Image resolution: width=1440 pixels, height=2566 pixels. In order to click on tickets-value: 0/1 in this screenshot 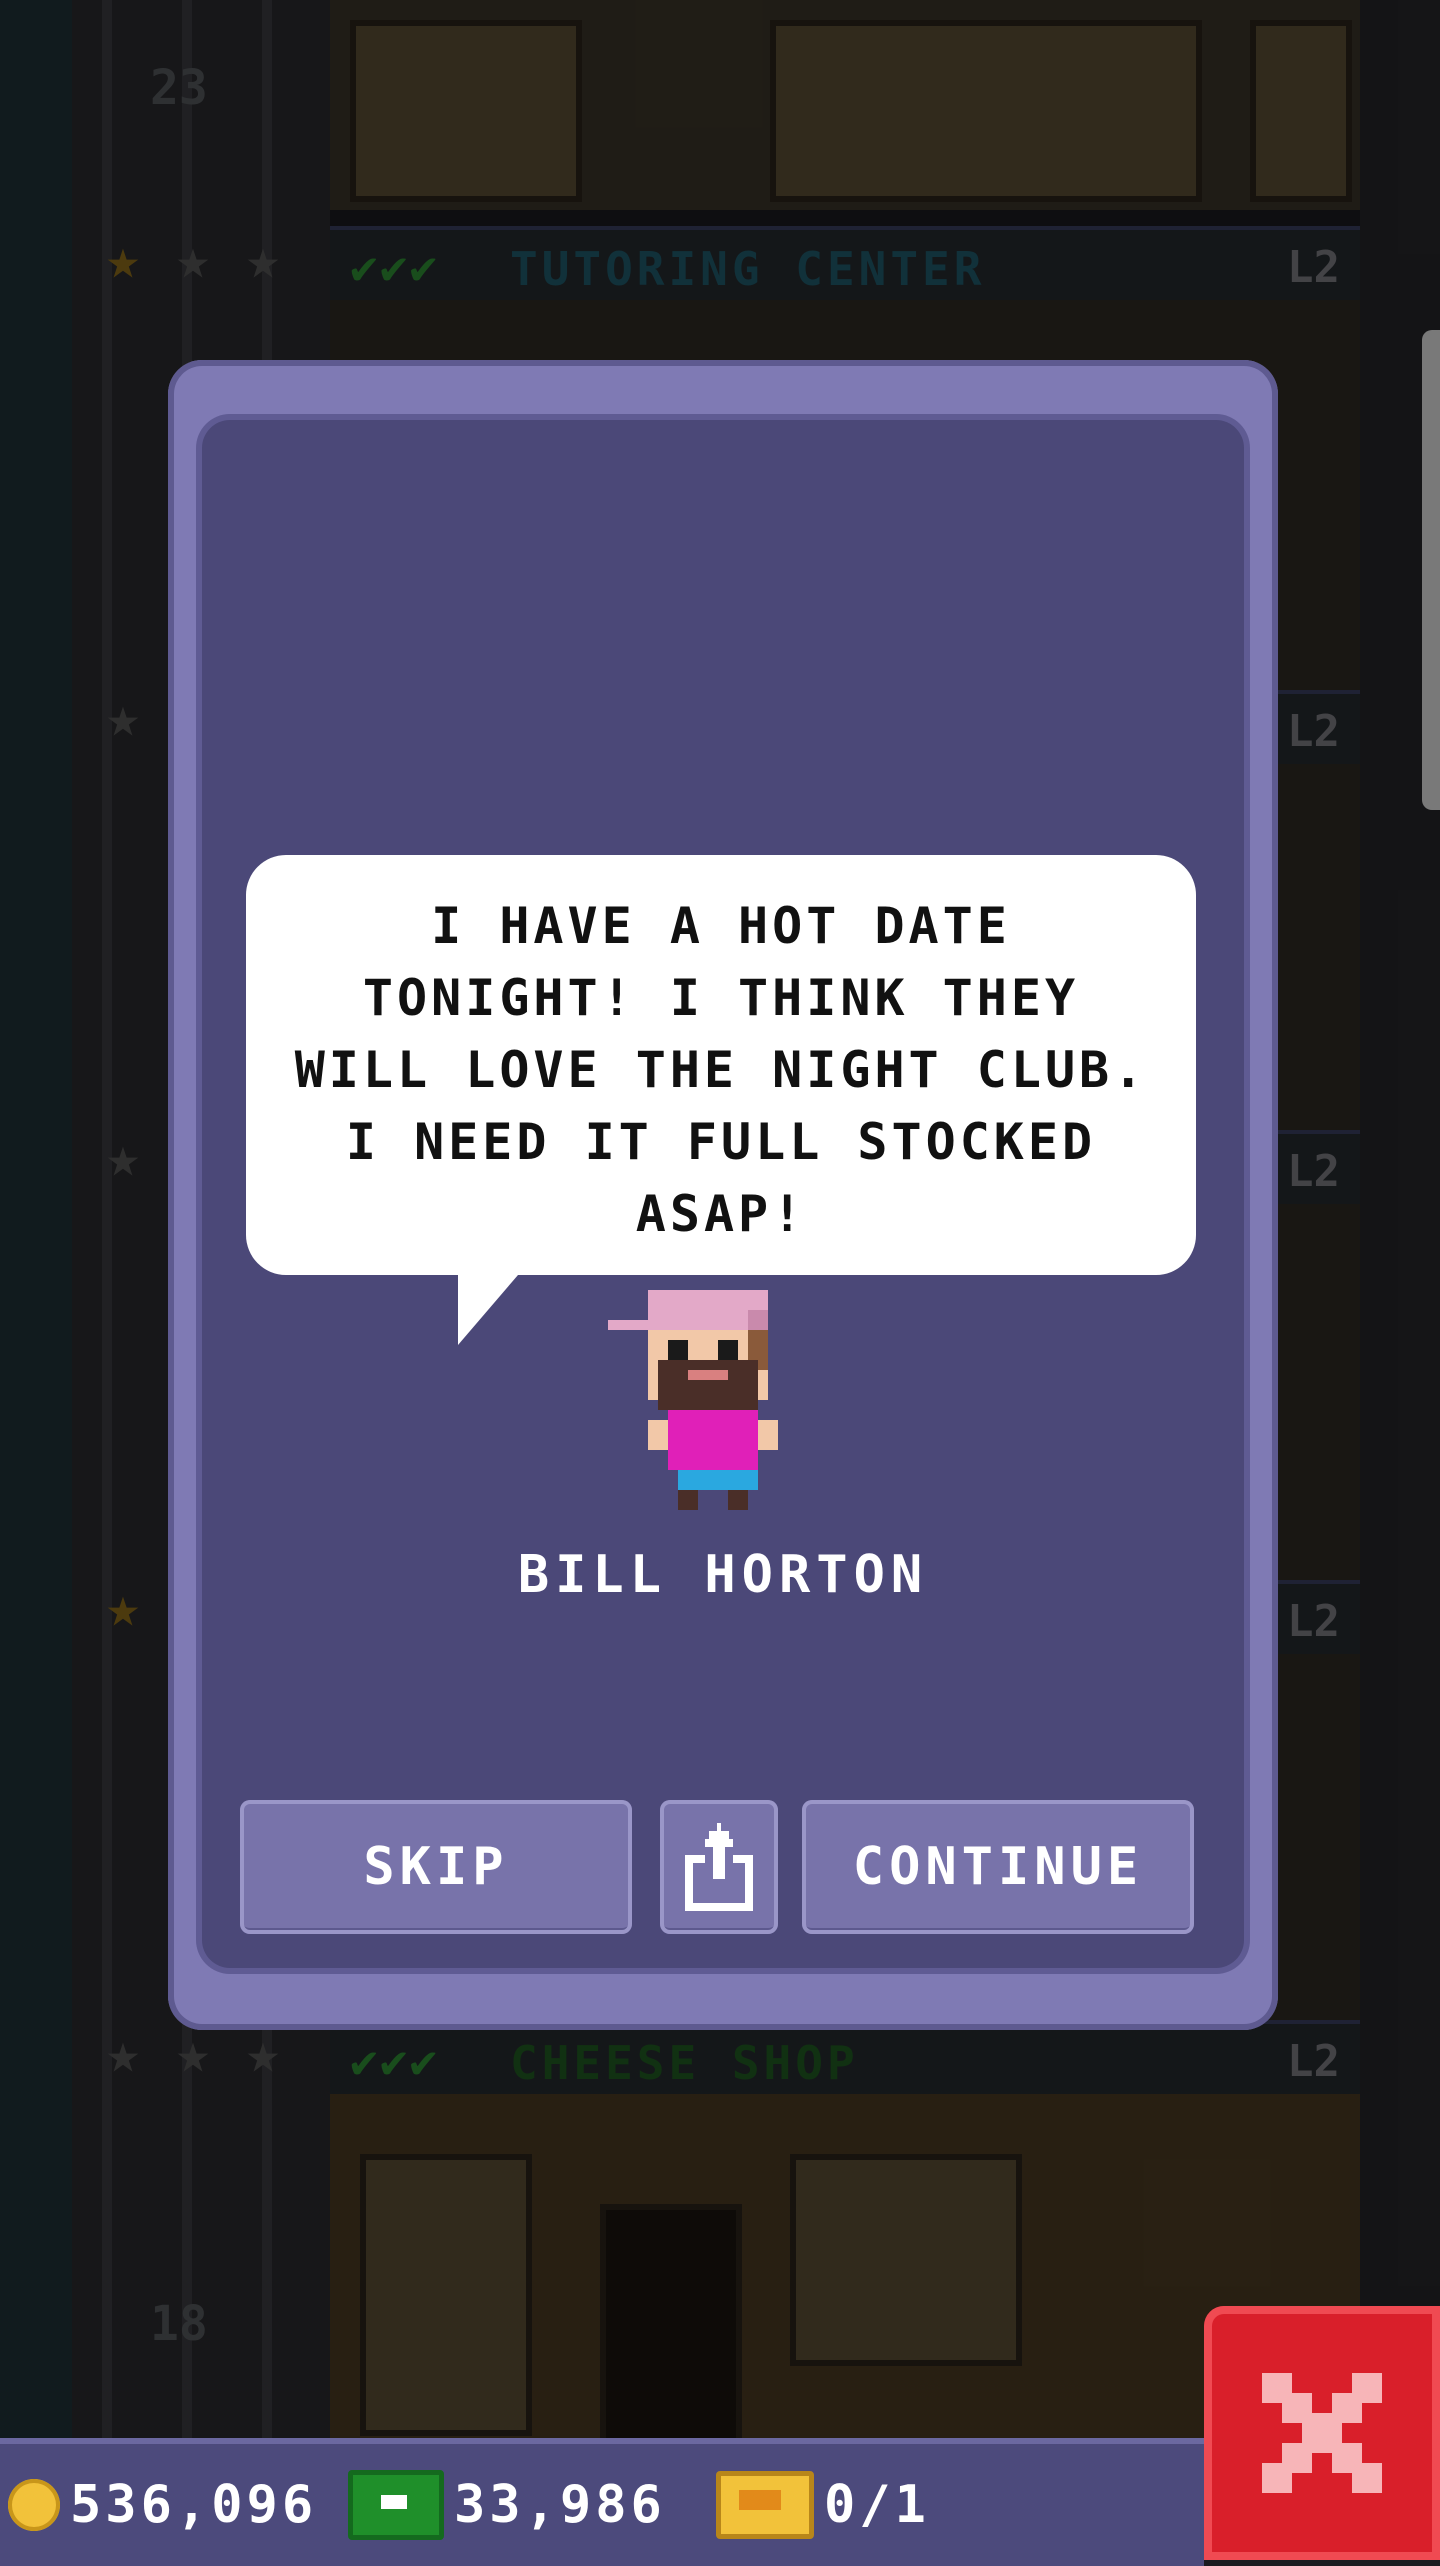, I will do `click(877, 2505)`.